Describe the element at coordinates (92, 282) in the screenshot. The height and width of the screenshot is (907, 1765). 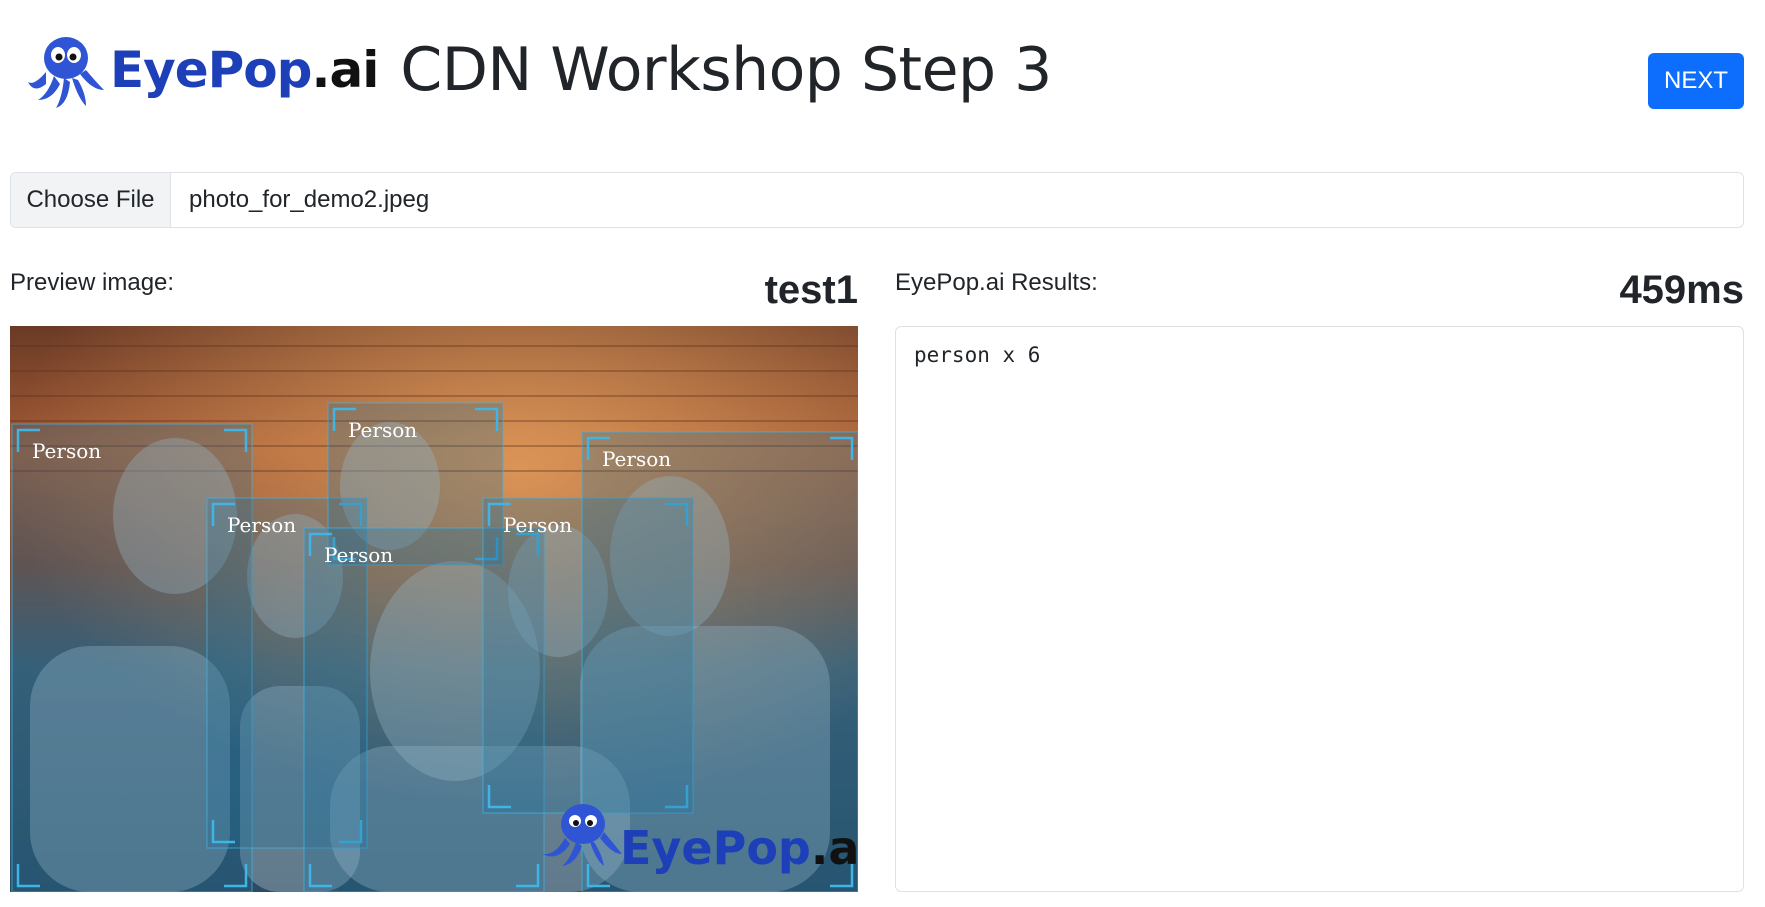
I see `preview-label: Preview image:` at that location.